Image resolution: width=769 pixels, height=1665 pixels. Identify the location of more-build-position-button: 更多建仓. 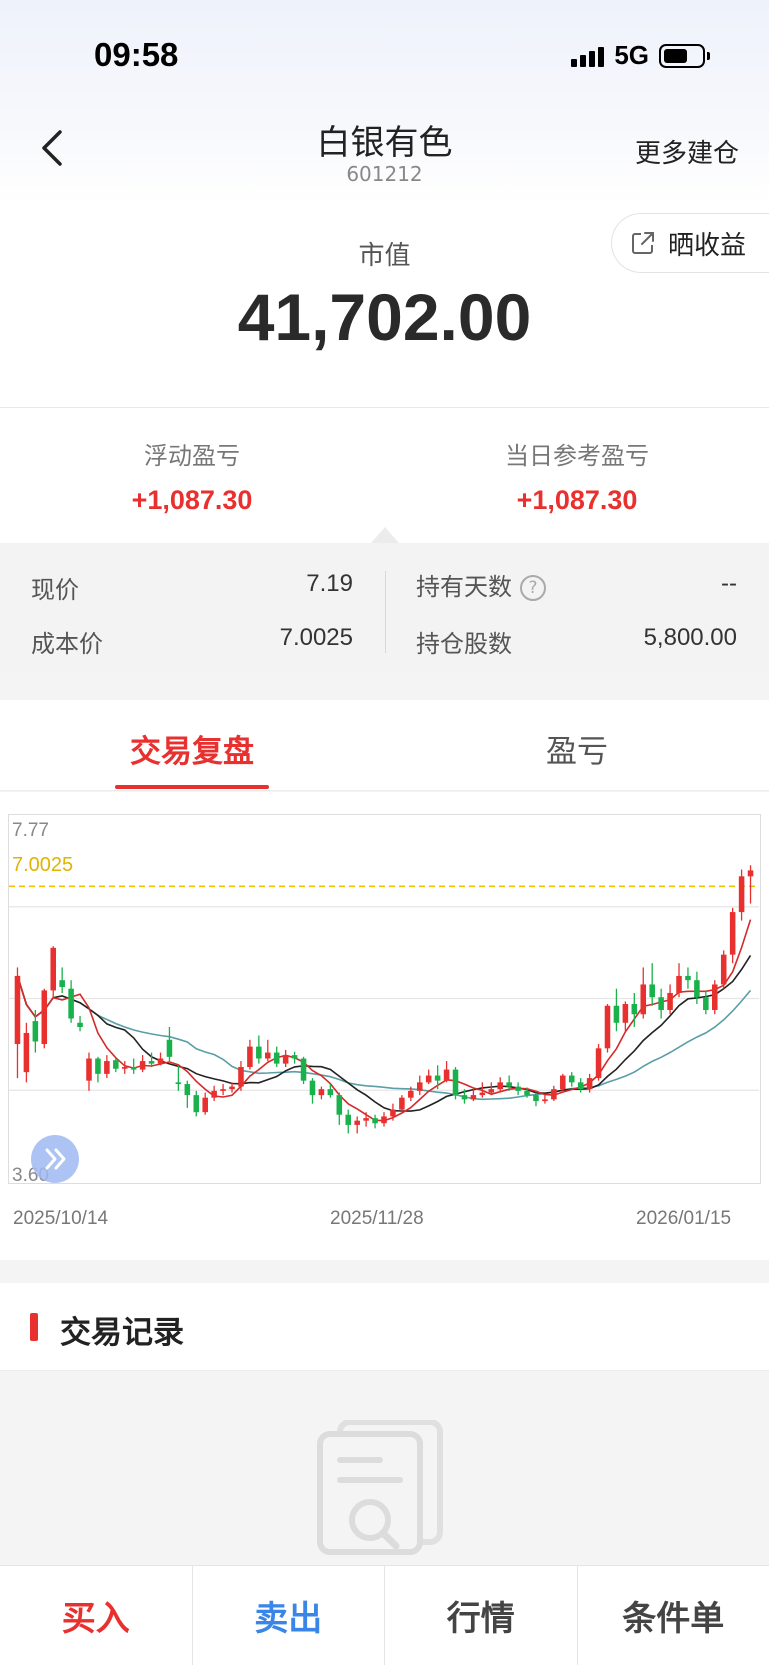
(687, 151).